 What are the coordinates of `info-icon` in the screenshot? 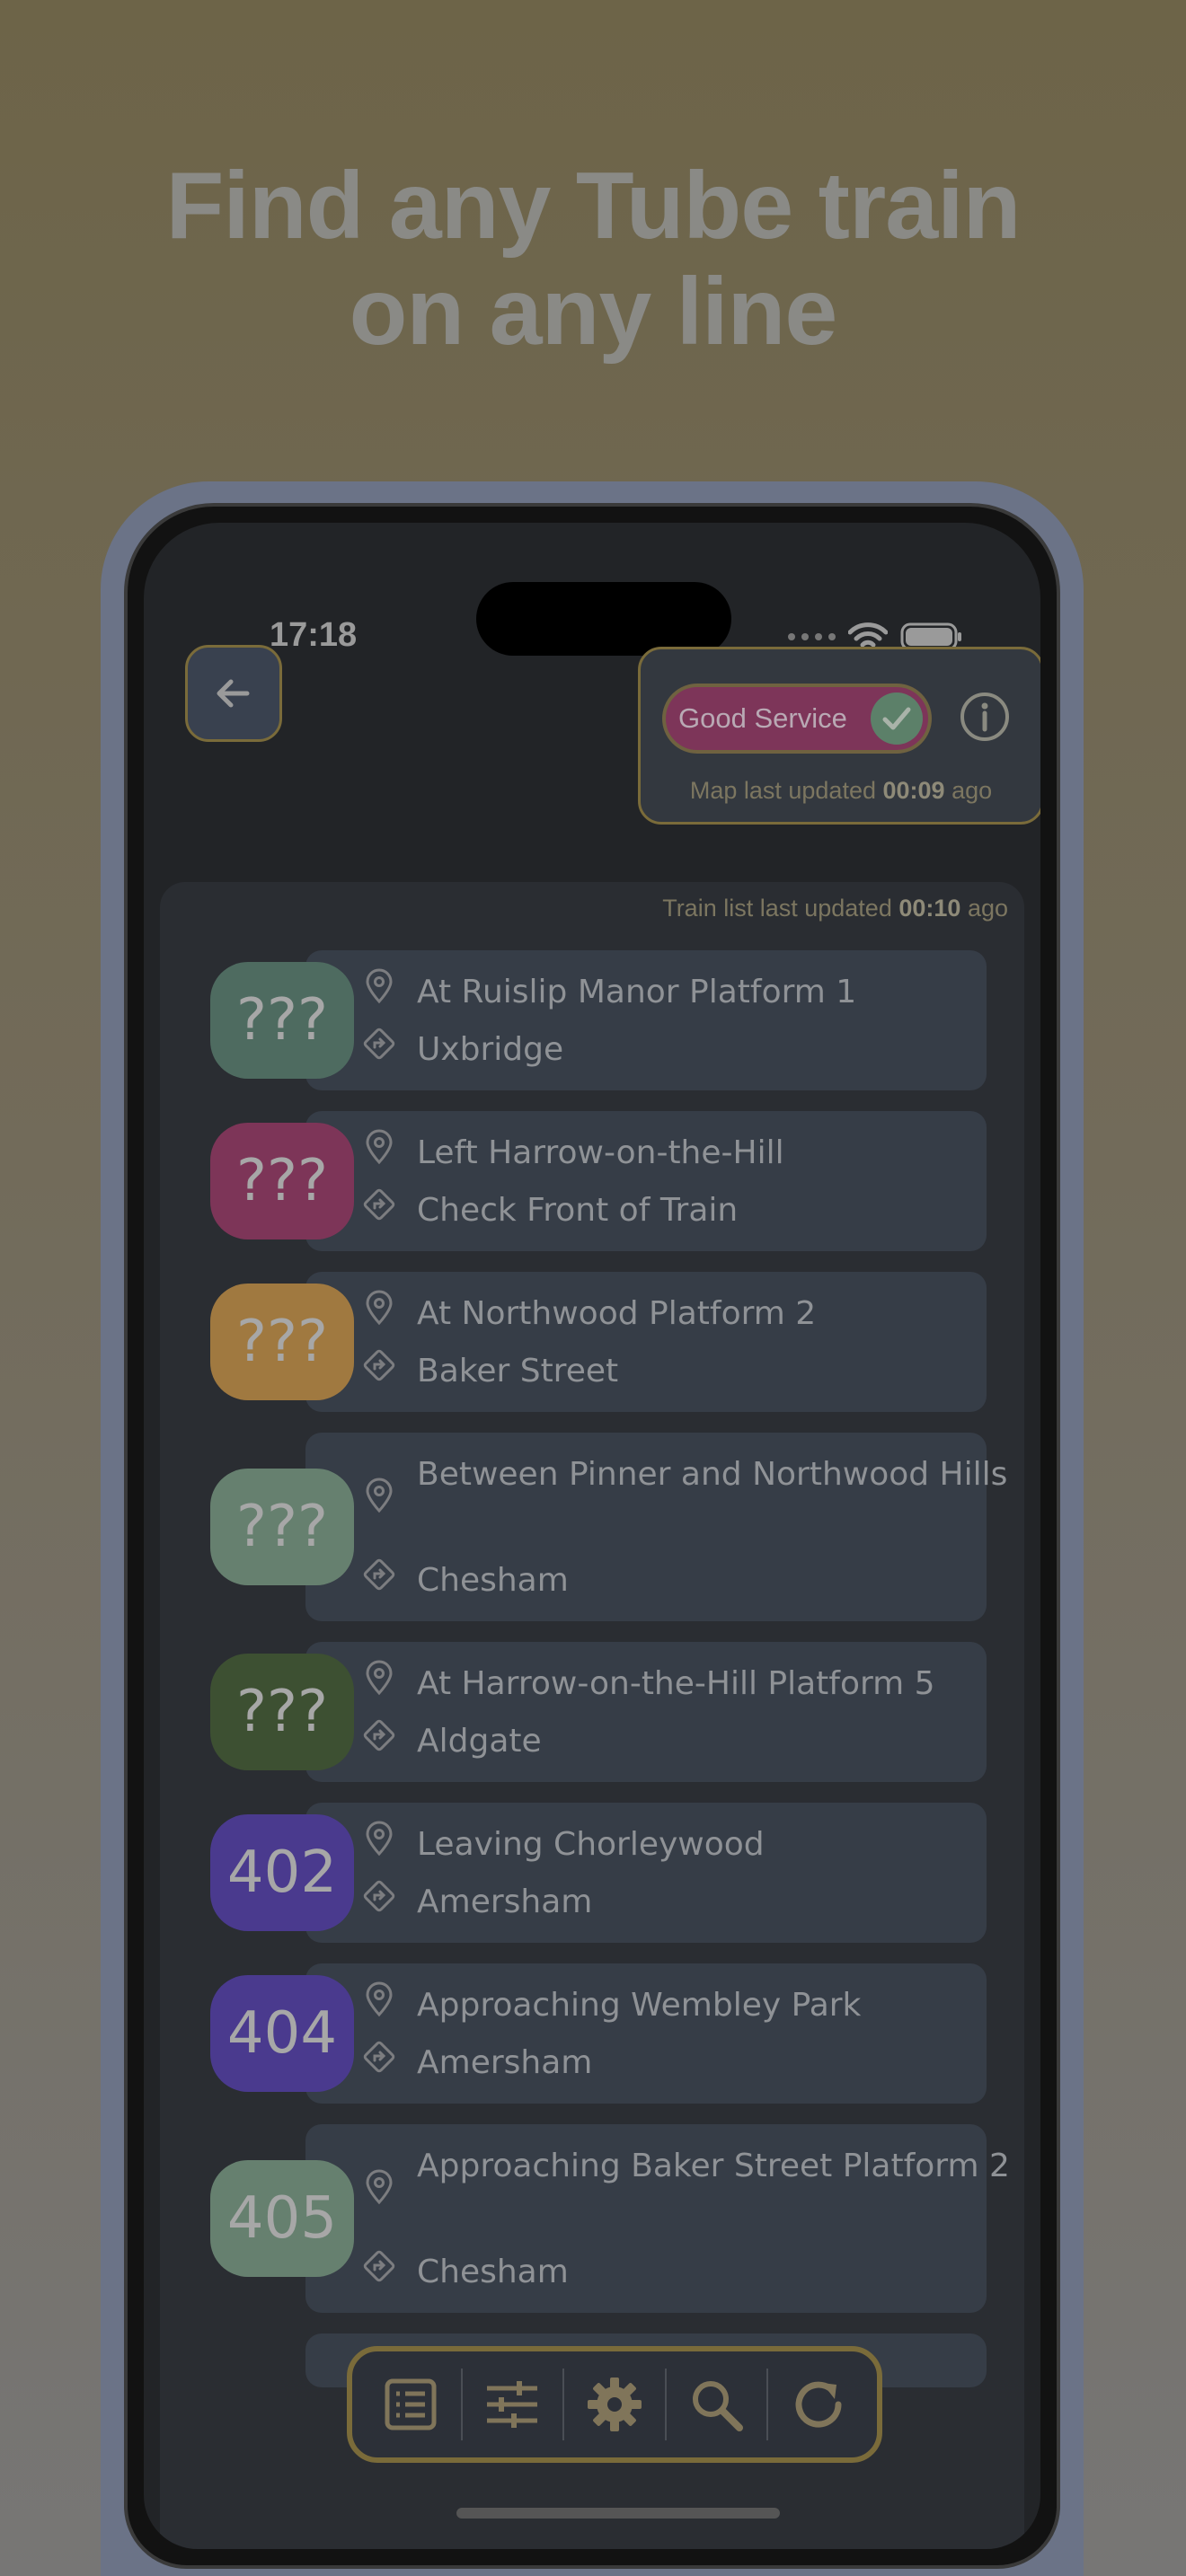 It's located at (985, 718).